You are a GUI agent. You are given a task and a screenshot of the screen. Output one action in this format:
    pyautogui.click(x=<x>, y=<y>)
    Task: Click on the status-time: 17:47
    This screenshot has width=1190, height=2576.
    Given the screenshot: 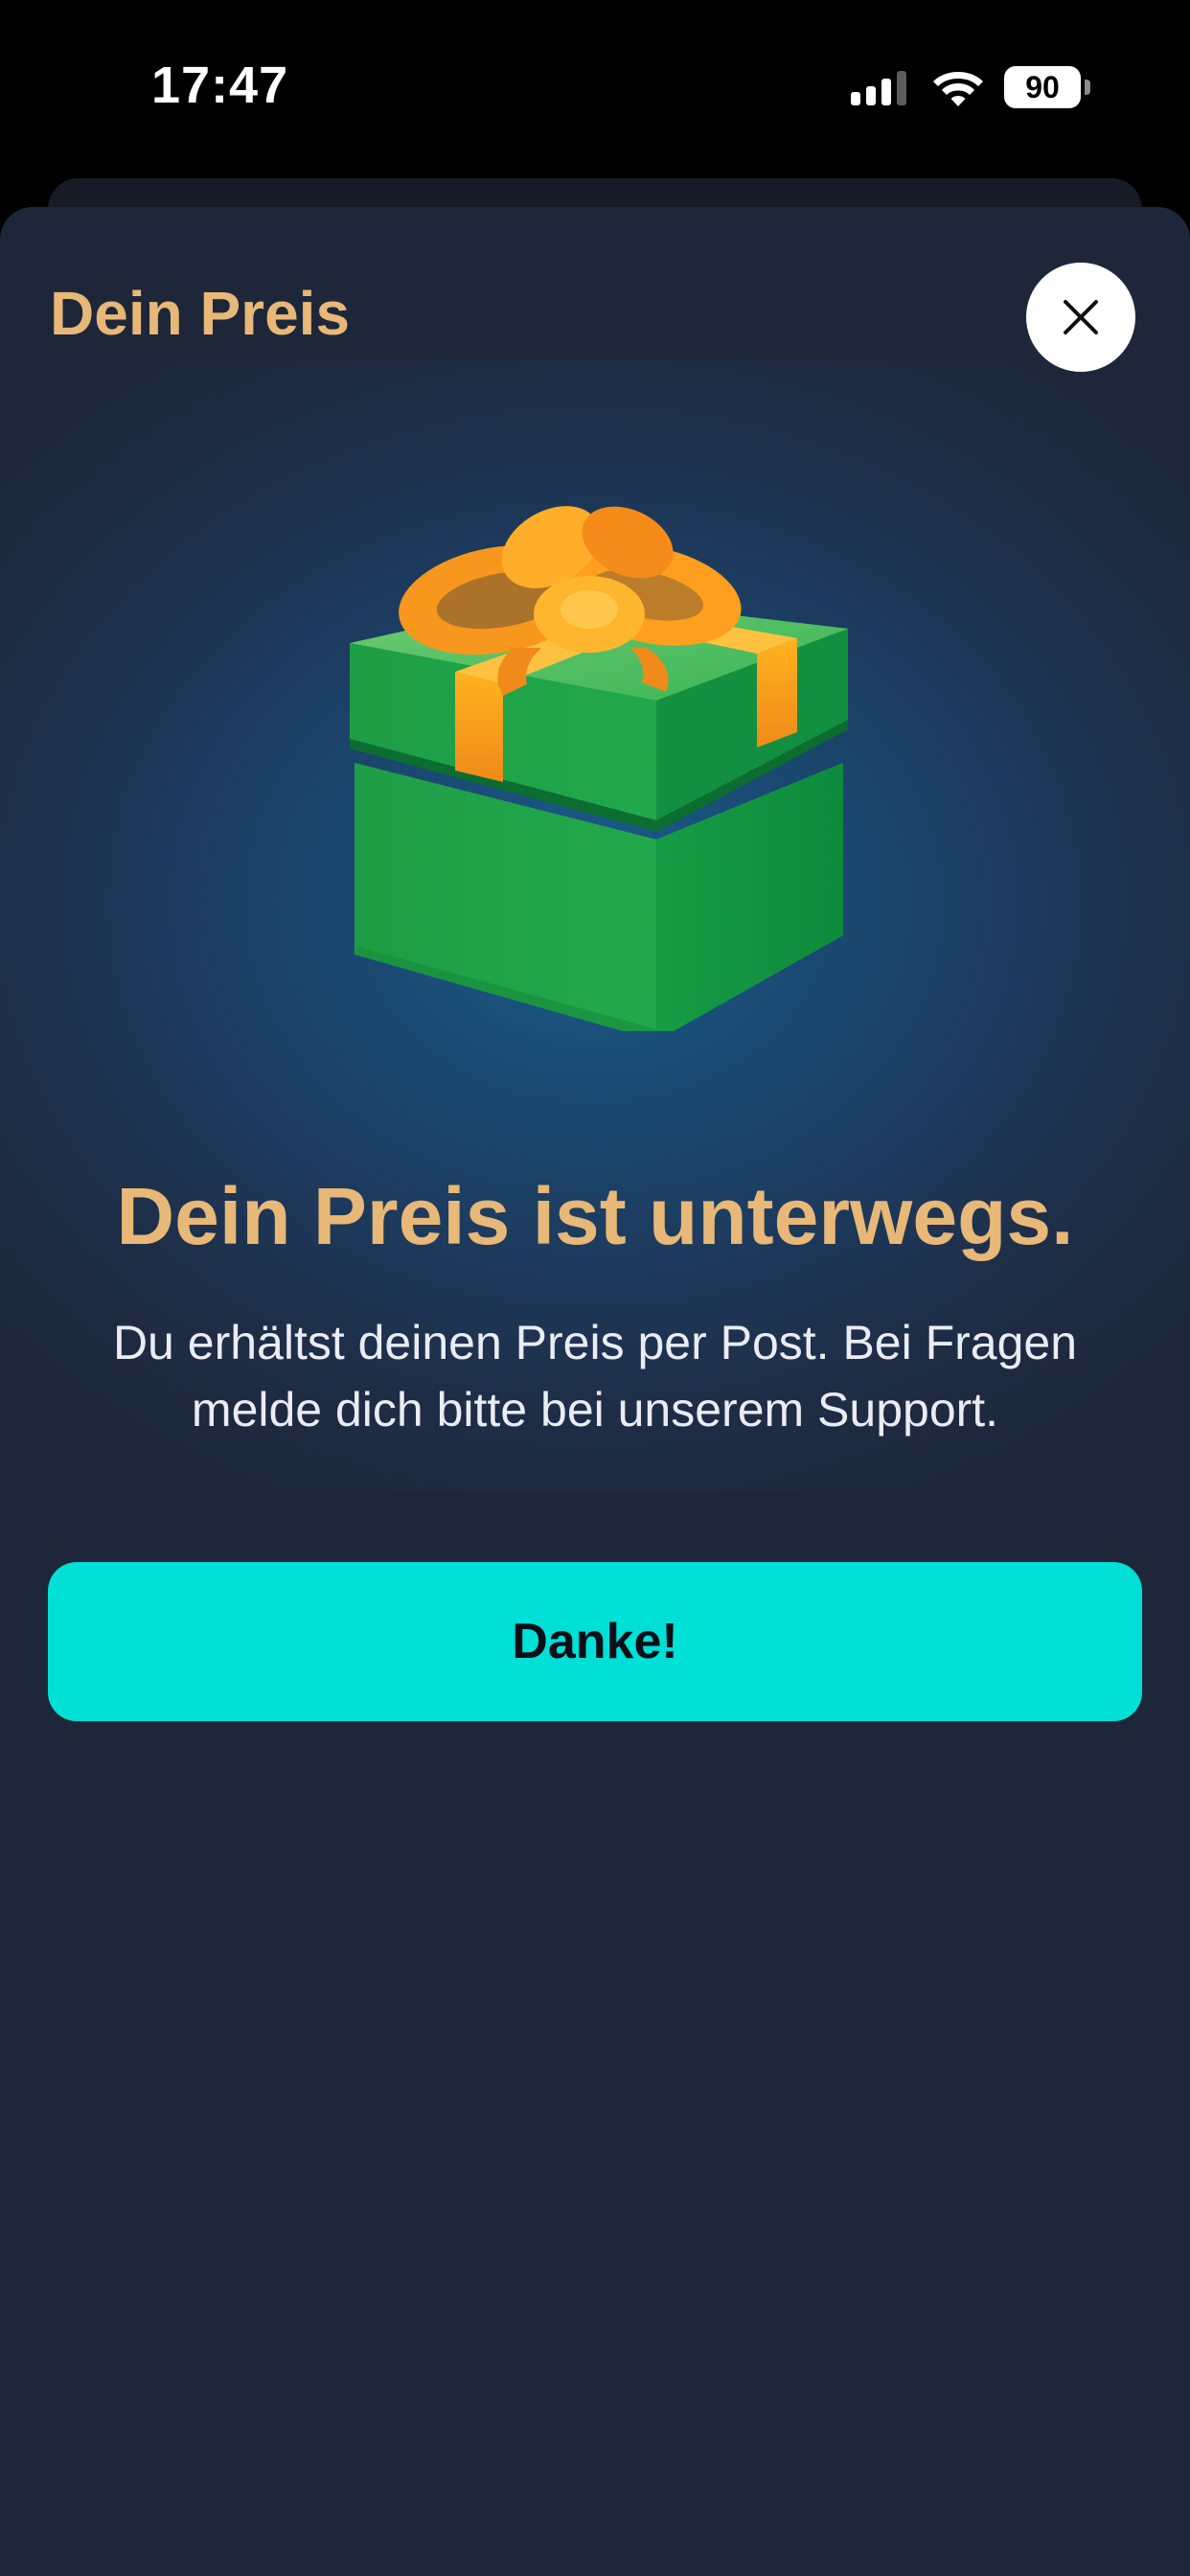 What is the action you would take?
    pyautogui.click(x=220, y=85)
    